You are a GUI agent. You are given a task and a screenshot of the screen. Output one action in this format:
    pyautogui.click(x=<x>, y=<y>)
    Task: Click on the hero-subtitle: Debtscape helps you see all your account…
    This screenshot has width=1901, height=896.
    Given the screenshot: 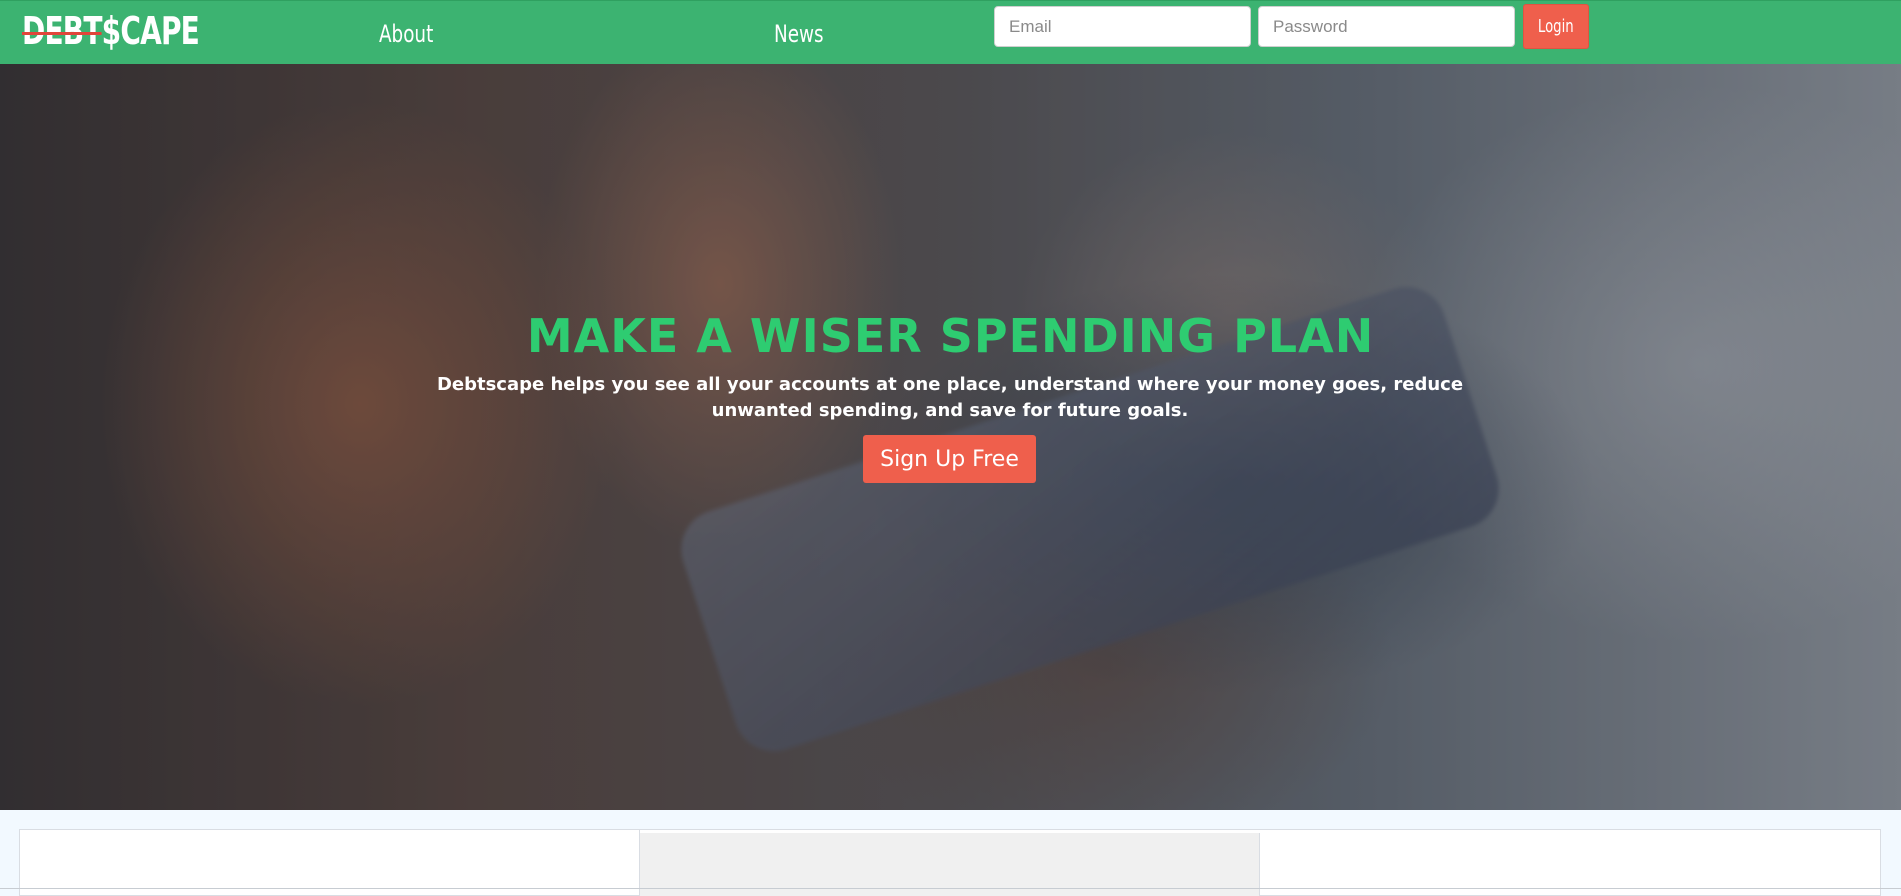 What is the action you would take?
    pyautogui.click(x=950, y=397)
    